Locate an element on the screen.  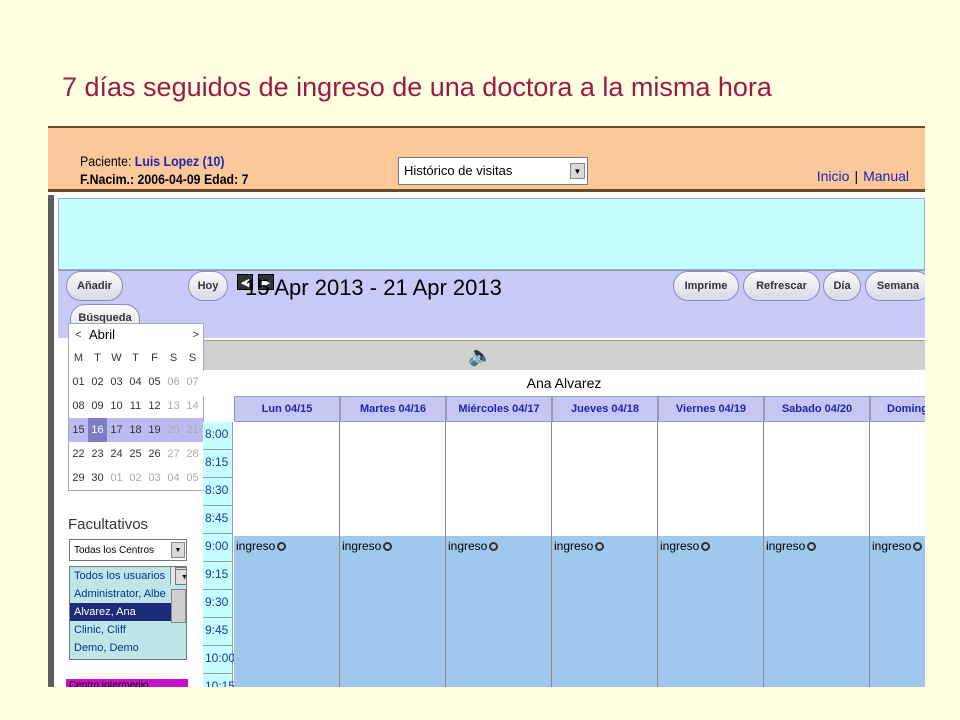
calendar-day: 11 is located at coordinates (135, 406).